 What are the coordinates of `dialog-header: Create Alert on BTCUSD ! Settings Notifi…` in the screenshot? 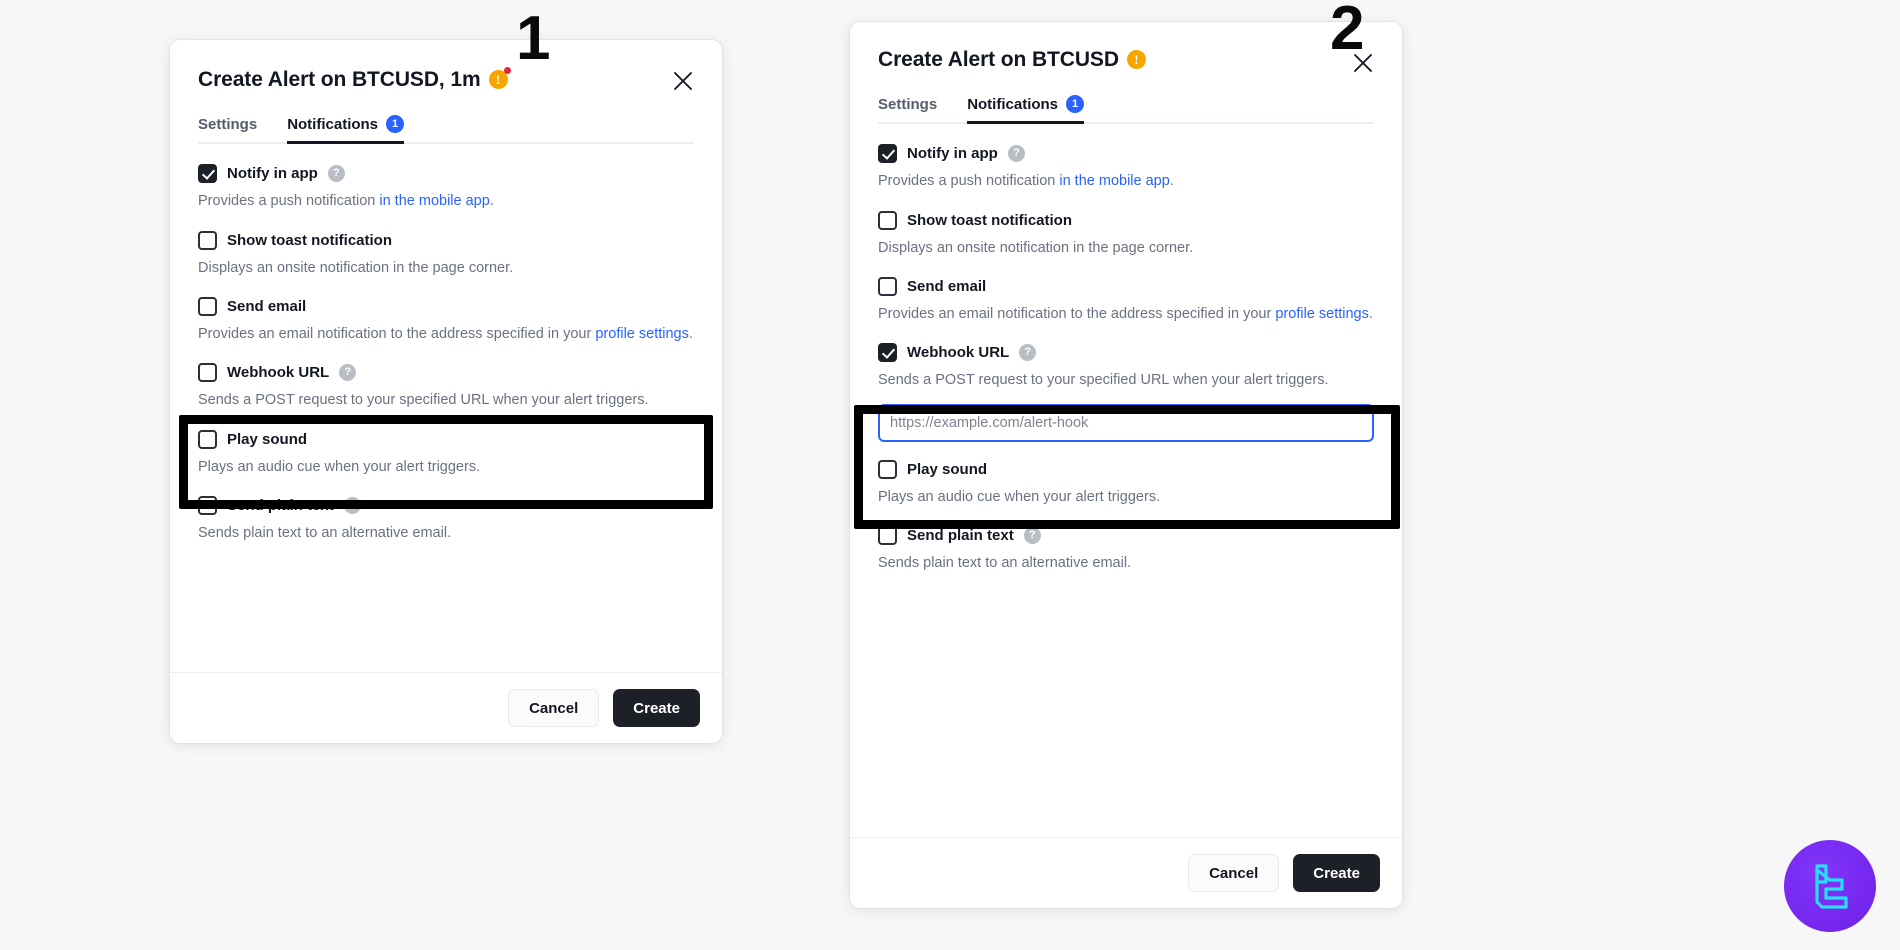 It's located at (1126, 73).